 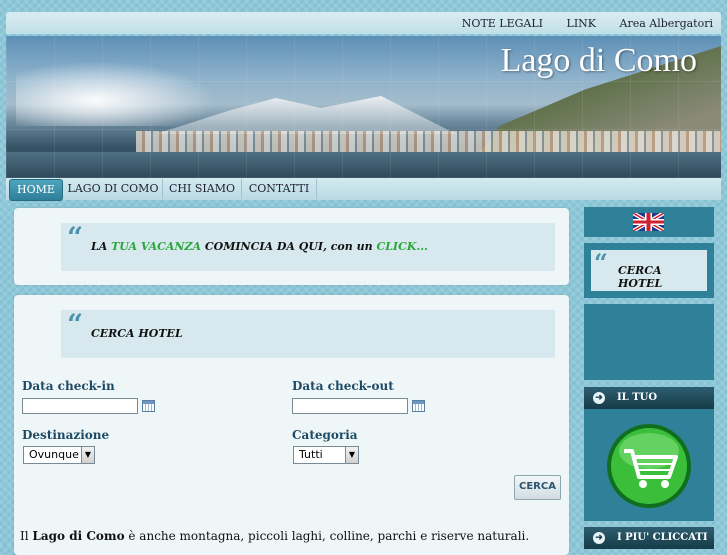 What do you see at coordinates (78, 536) in the screenshot?
I see `intro-bold: Lago di Como` at bounding box center [78, 536].